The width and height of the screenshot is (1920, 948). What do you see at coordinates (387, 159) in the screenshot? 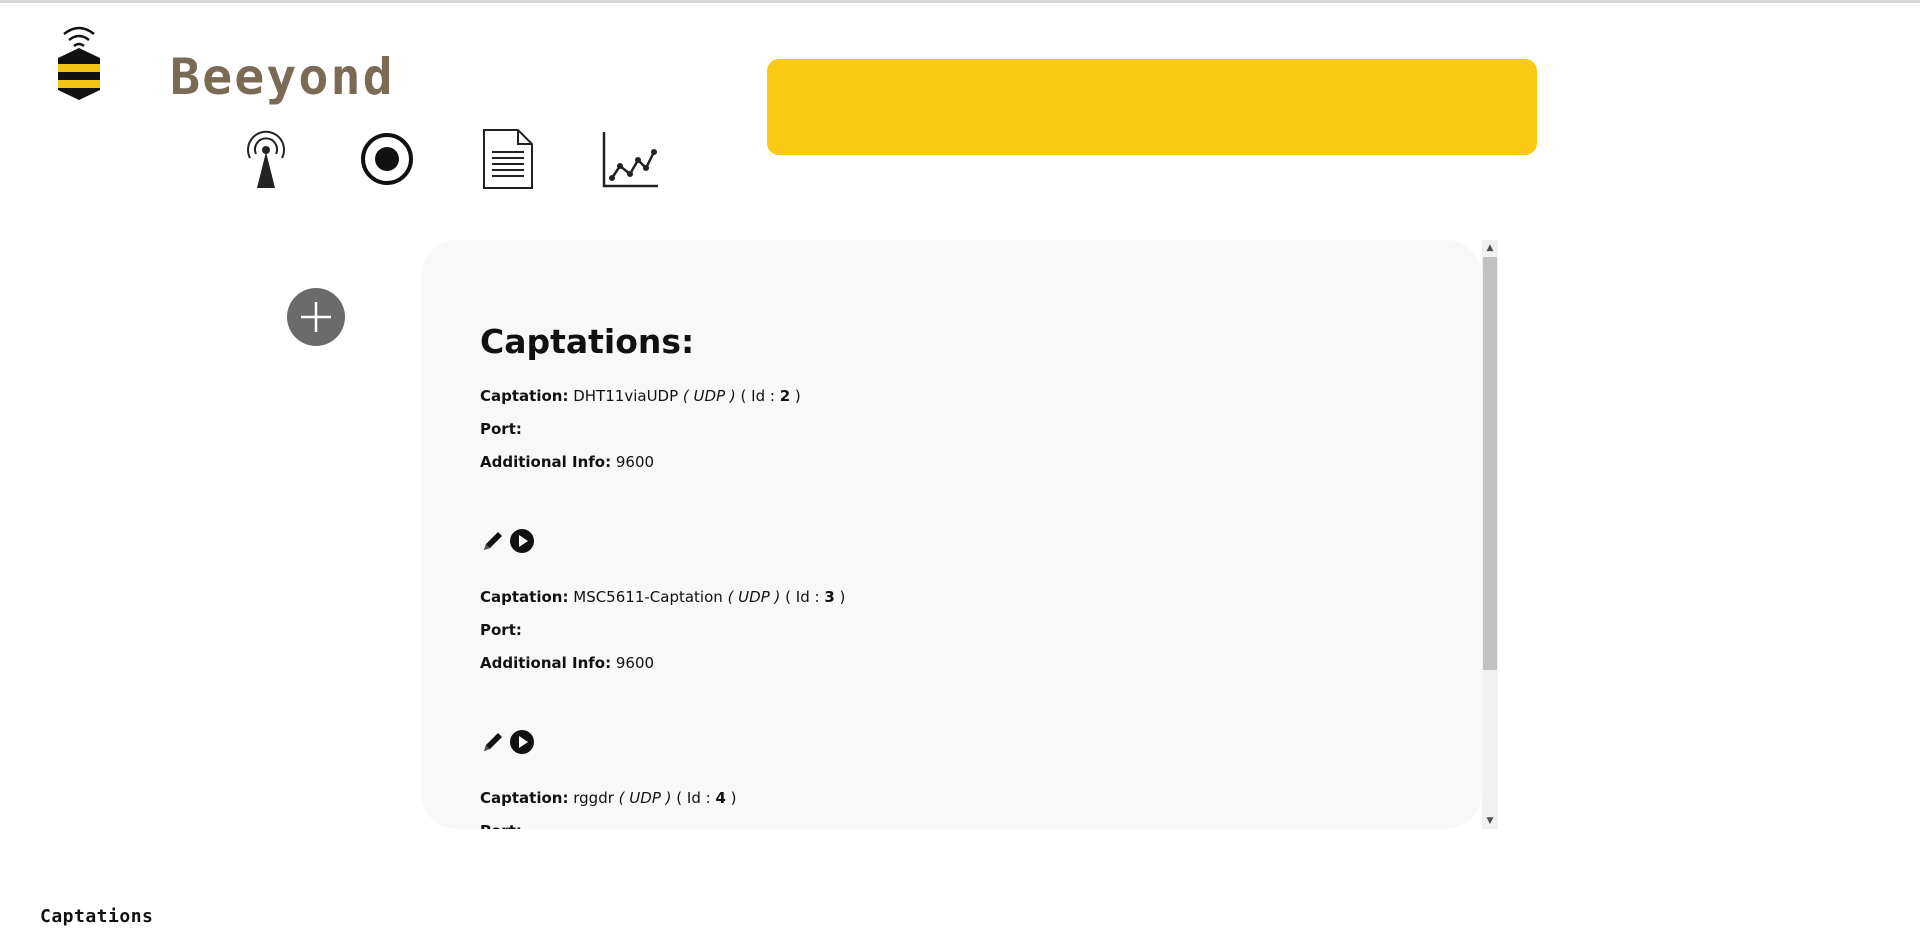
I see `record-icon` at bounding box center [387, 159].